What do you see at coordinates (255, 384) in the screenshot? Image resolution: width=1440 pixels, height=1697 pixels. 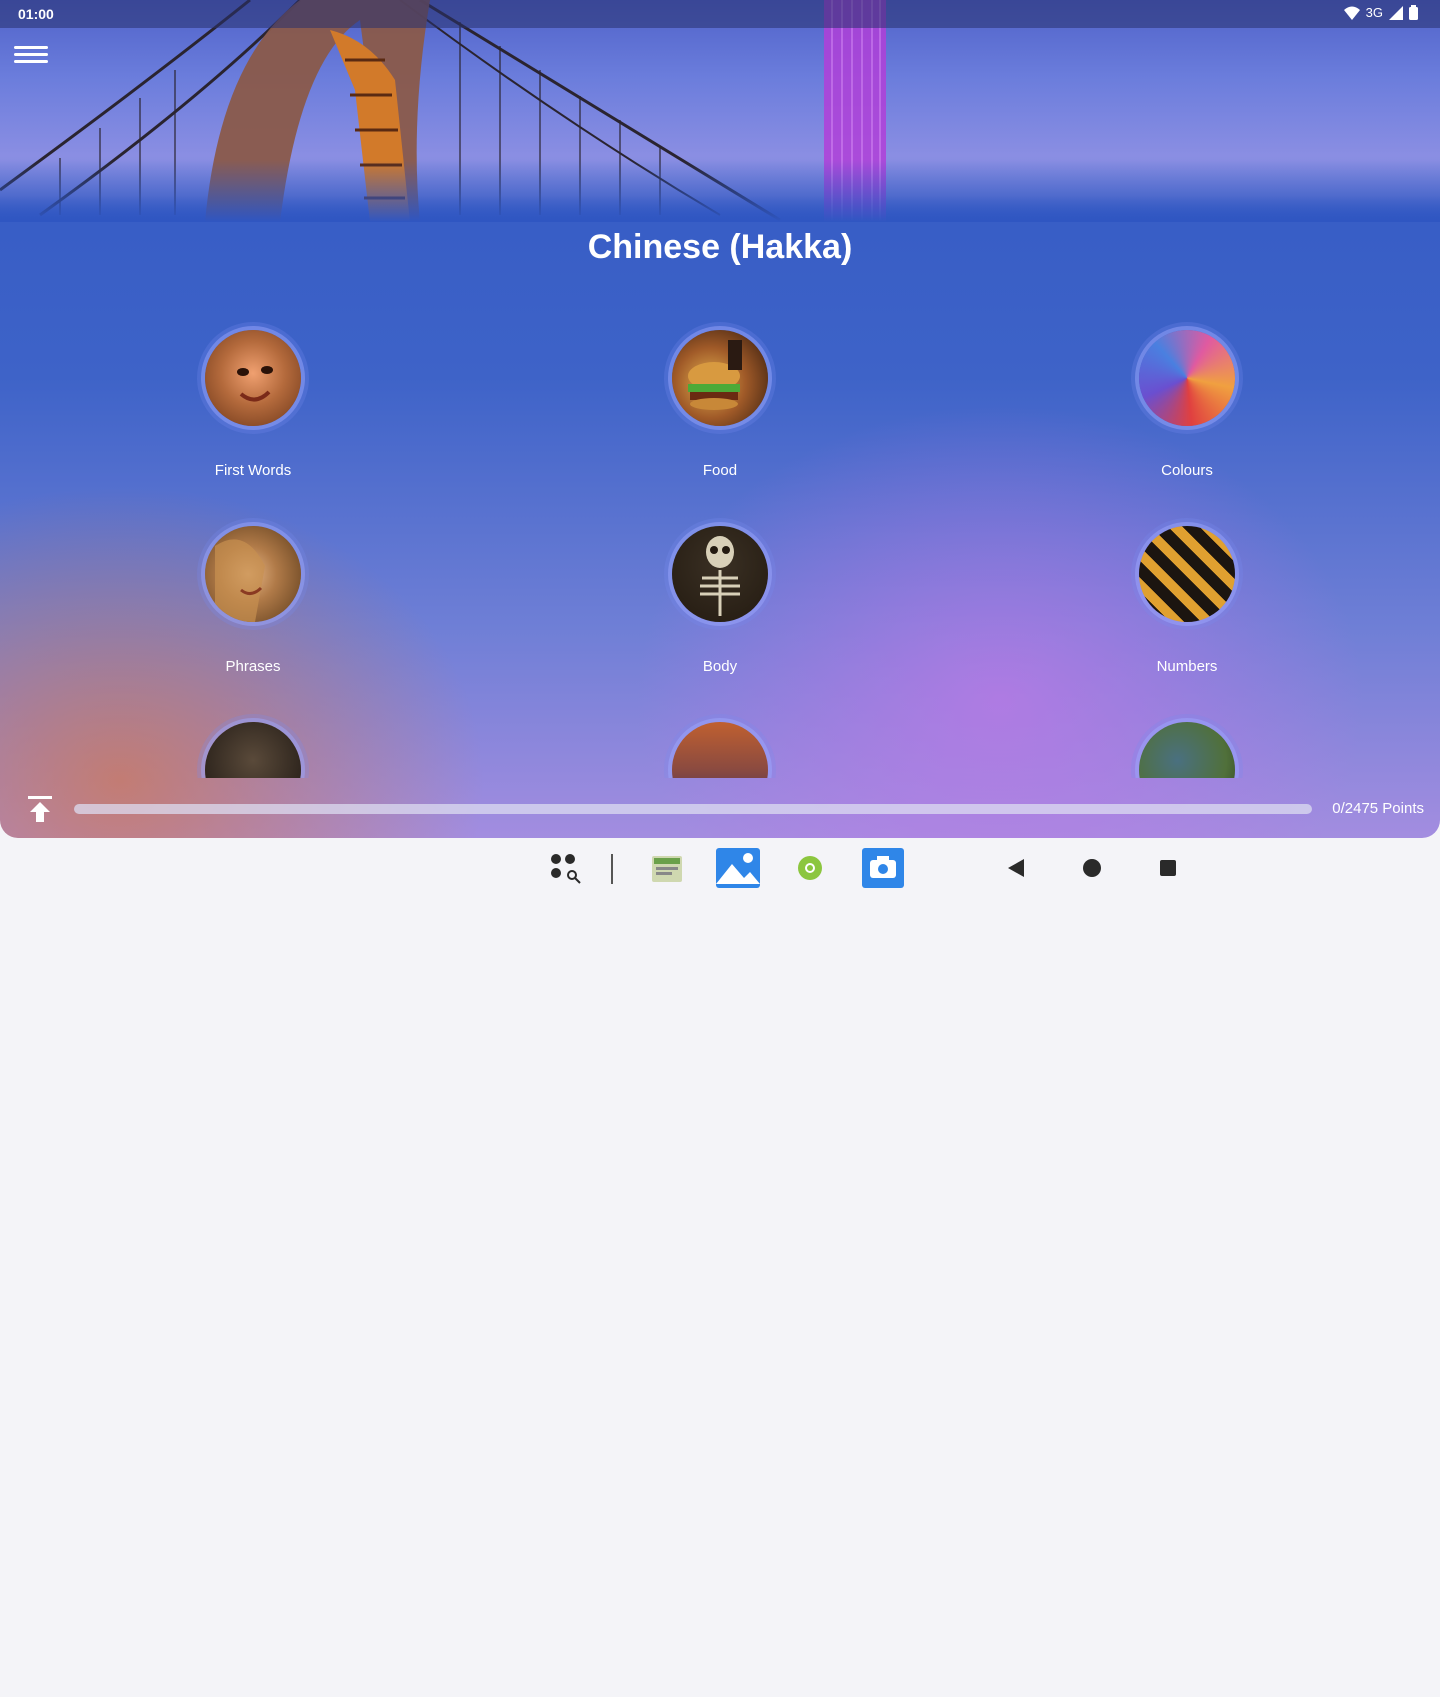 I see `face-drawing` at bounding box center [255, 384].